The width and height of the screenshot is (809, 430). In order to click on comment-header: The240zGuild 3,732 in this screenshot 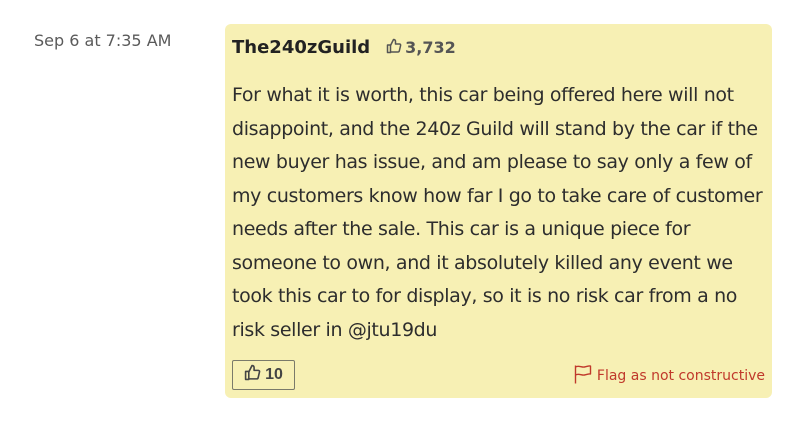, I will do `click(344, 47)`.